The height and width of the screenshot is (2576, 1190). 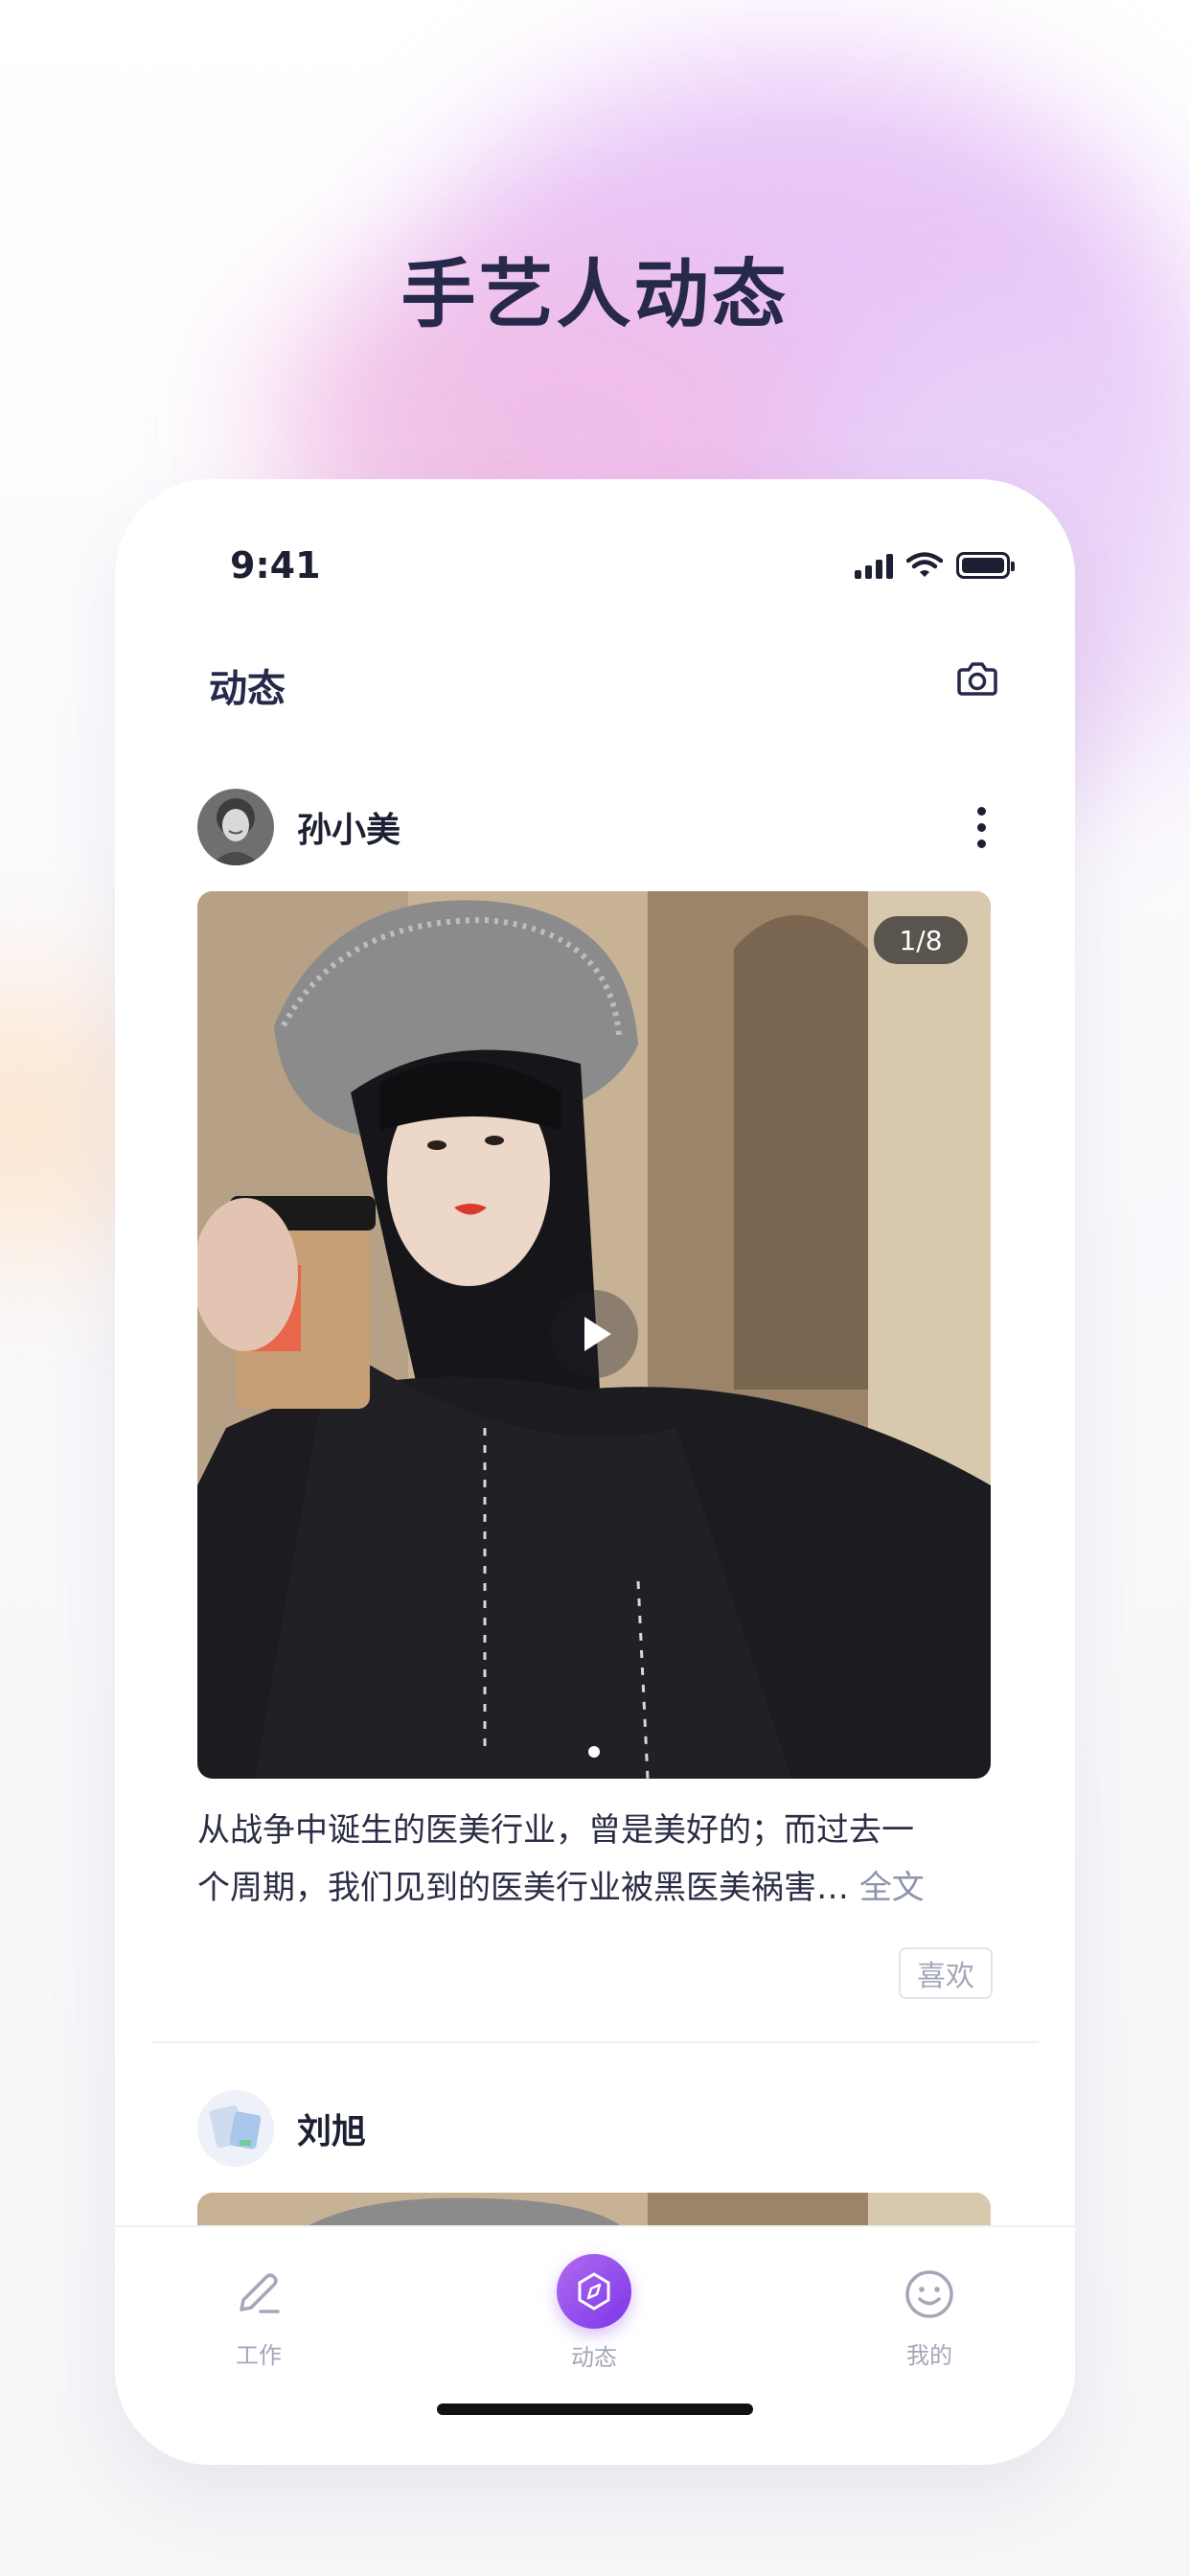 What do you see at coordinates (595, 295) in the screenshot?
I see `promo-headline: 手艺人动态` at bounding box center [595, 295].